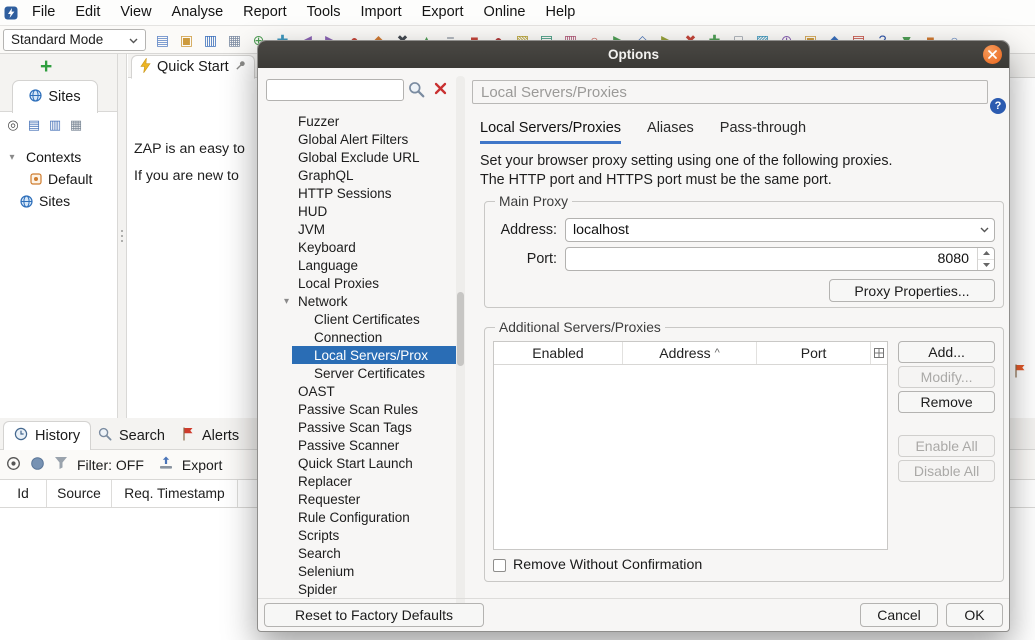  I want to click on mode-select: Standard Mode, so click(74, 39).